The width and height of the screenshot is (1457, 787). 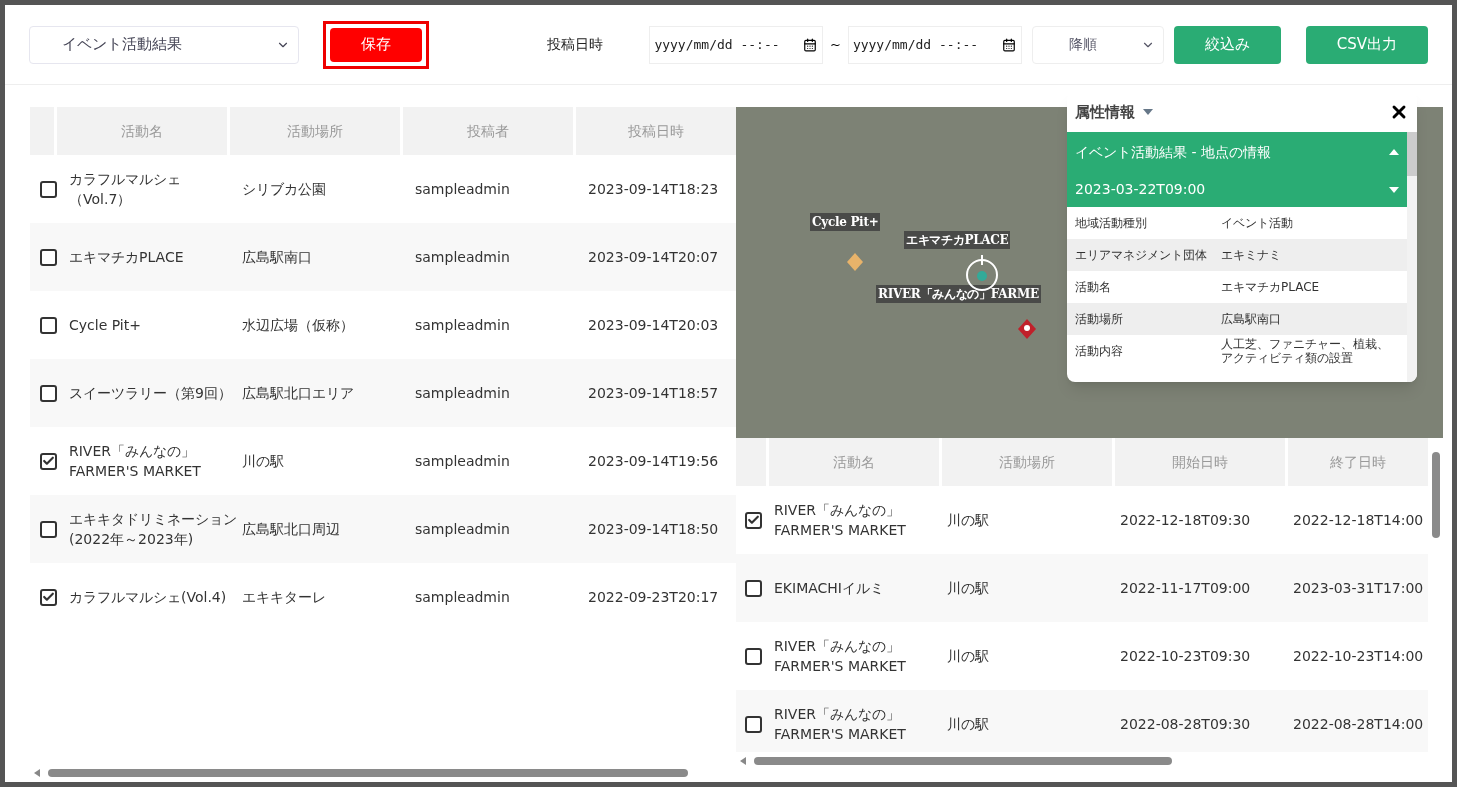 What do you see at coordinates (1185, 656) in the screenshot?
I see `table-cell-text: 2022-10-23T09:30` at bounding box center [1185, 656].